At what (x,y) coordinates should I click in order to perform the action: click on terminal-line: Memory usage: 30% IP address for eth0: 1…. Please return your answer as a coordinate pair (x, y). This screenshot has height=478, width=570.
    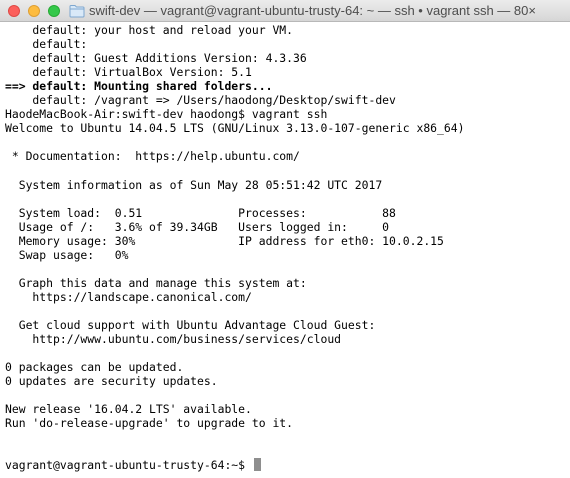
    Looking at the image, I should click on (286, 241).